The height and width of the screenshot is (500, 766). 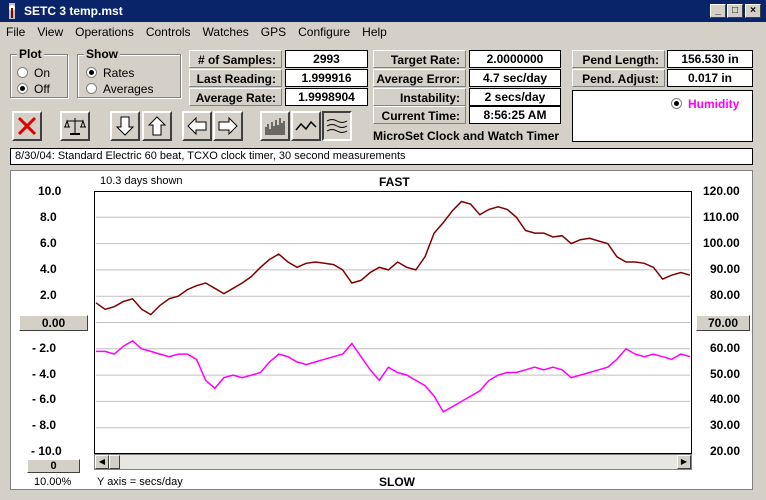 I want to click on last-reading-label: Last Reading:, so click(x=235, y=78).